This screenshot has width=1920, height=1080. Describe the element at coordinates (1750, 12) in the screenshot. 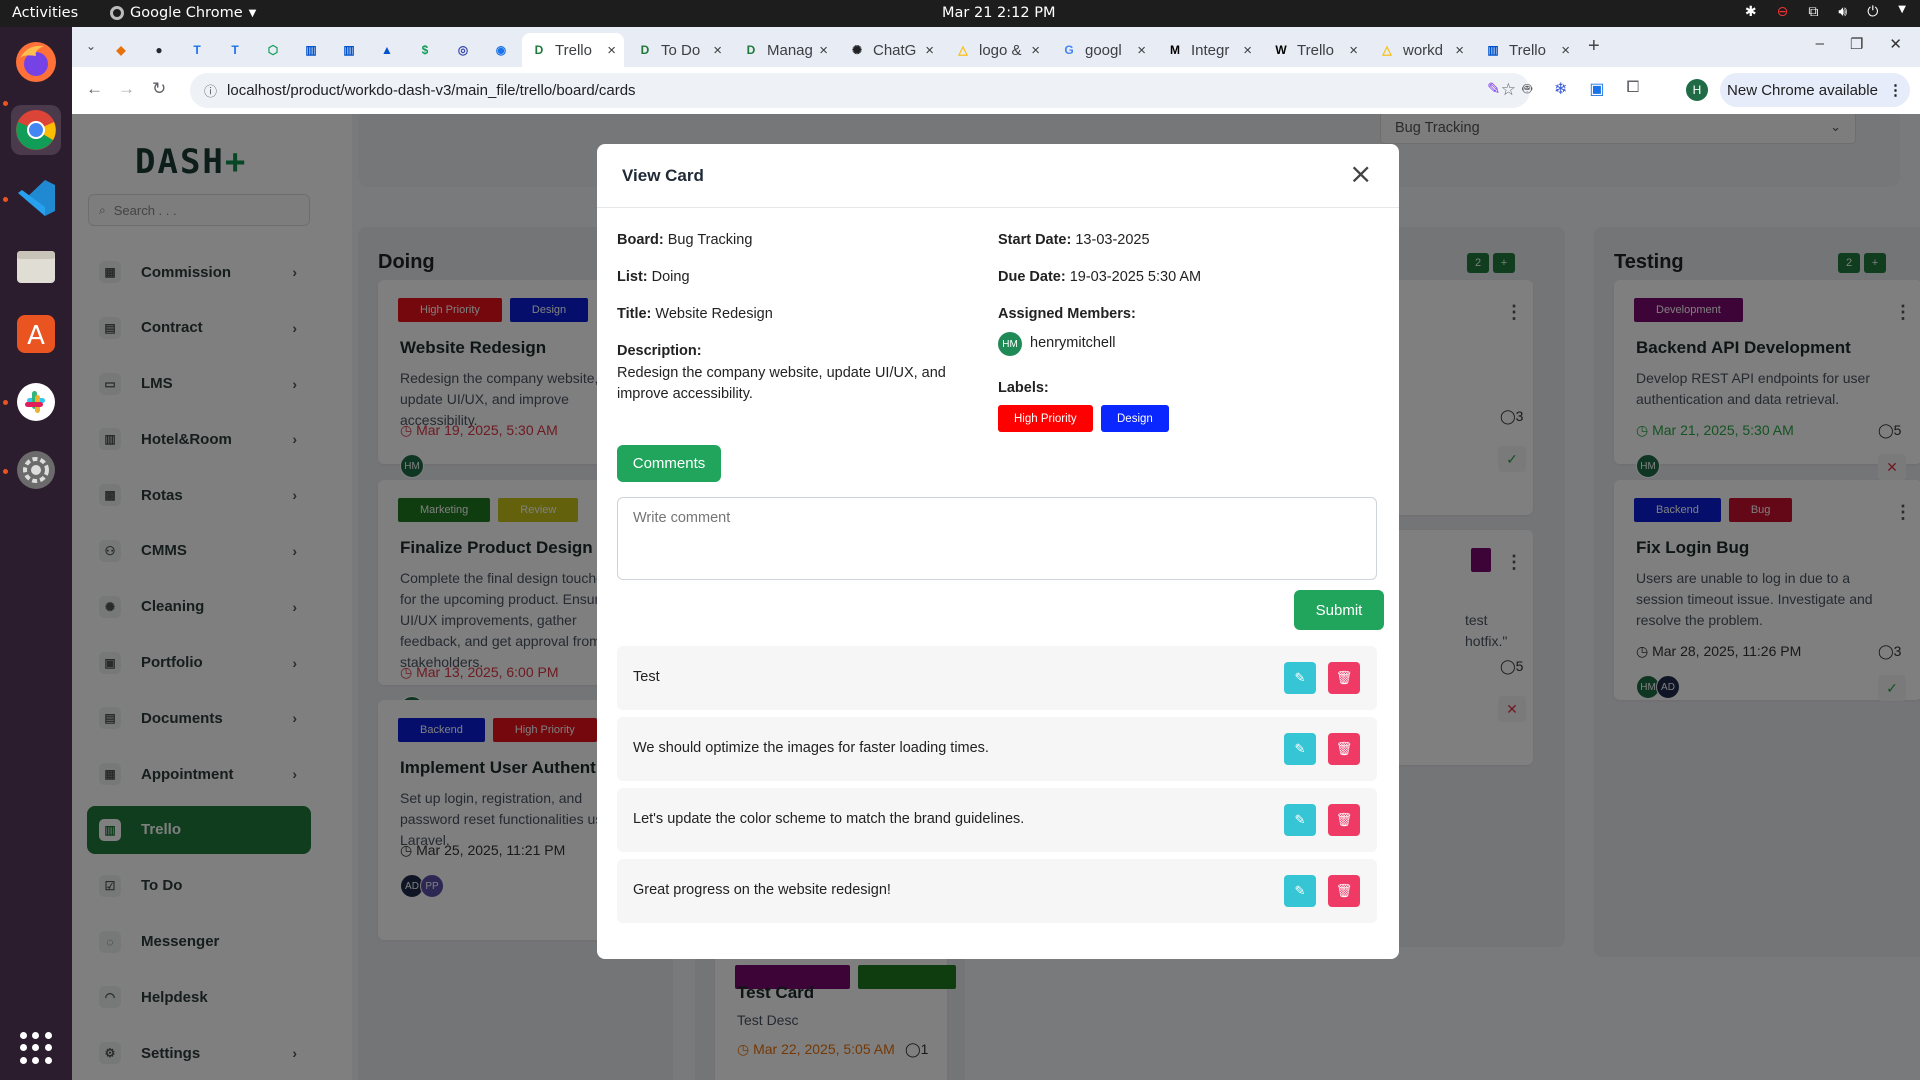

I see `slack-tray-icon: ✱` at that location.